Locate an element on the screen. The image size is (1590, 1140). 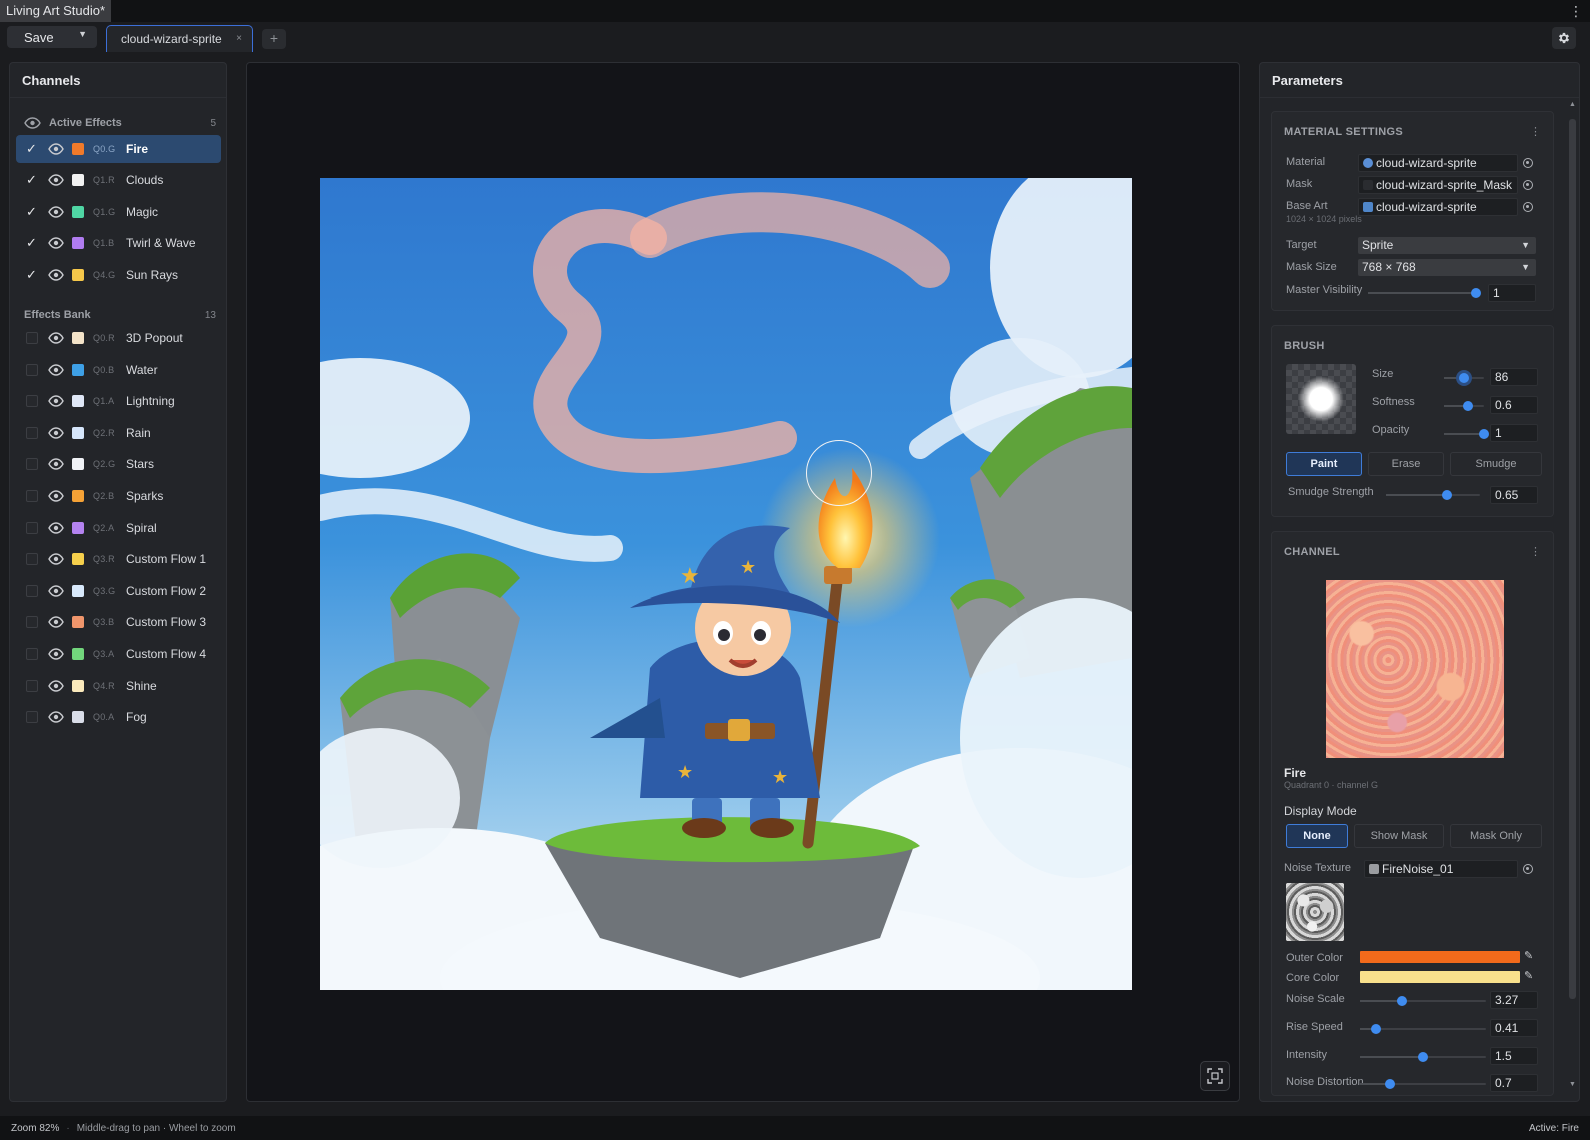
noise-texture-field: FireNoise_01 is located at coordinates (1441, 869).